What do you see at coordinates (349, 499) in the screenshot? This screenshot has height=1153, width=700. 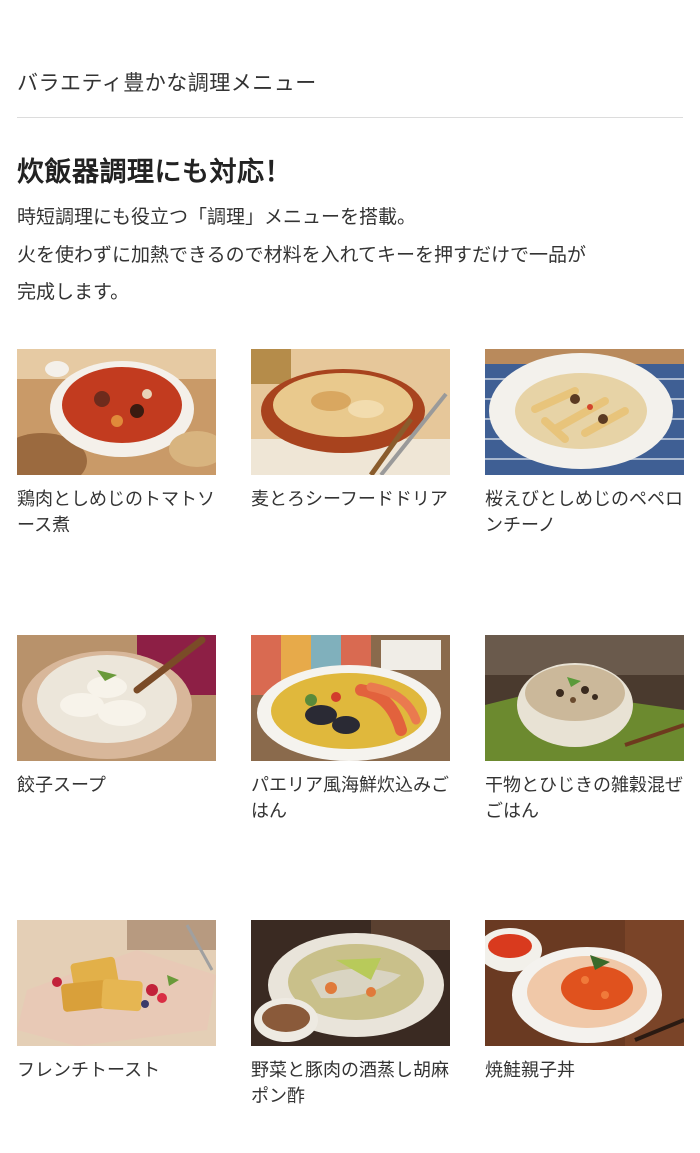 I see `menu-caption: 麦とろシーフードドリア` at bounding box center [349, 499].